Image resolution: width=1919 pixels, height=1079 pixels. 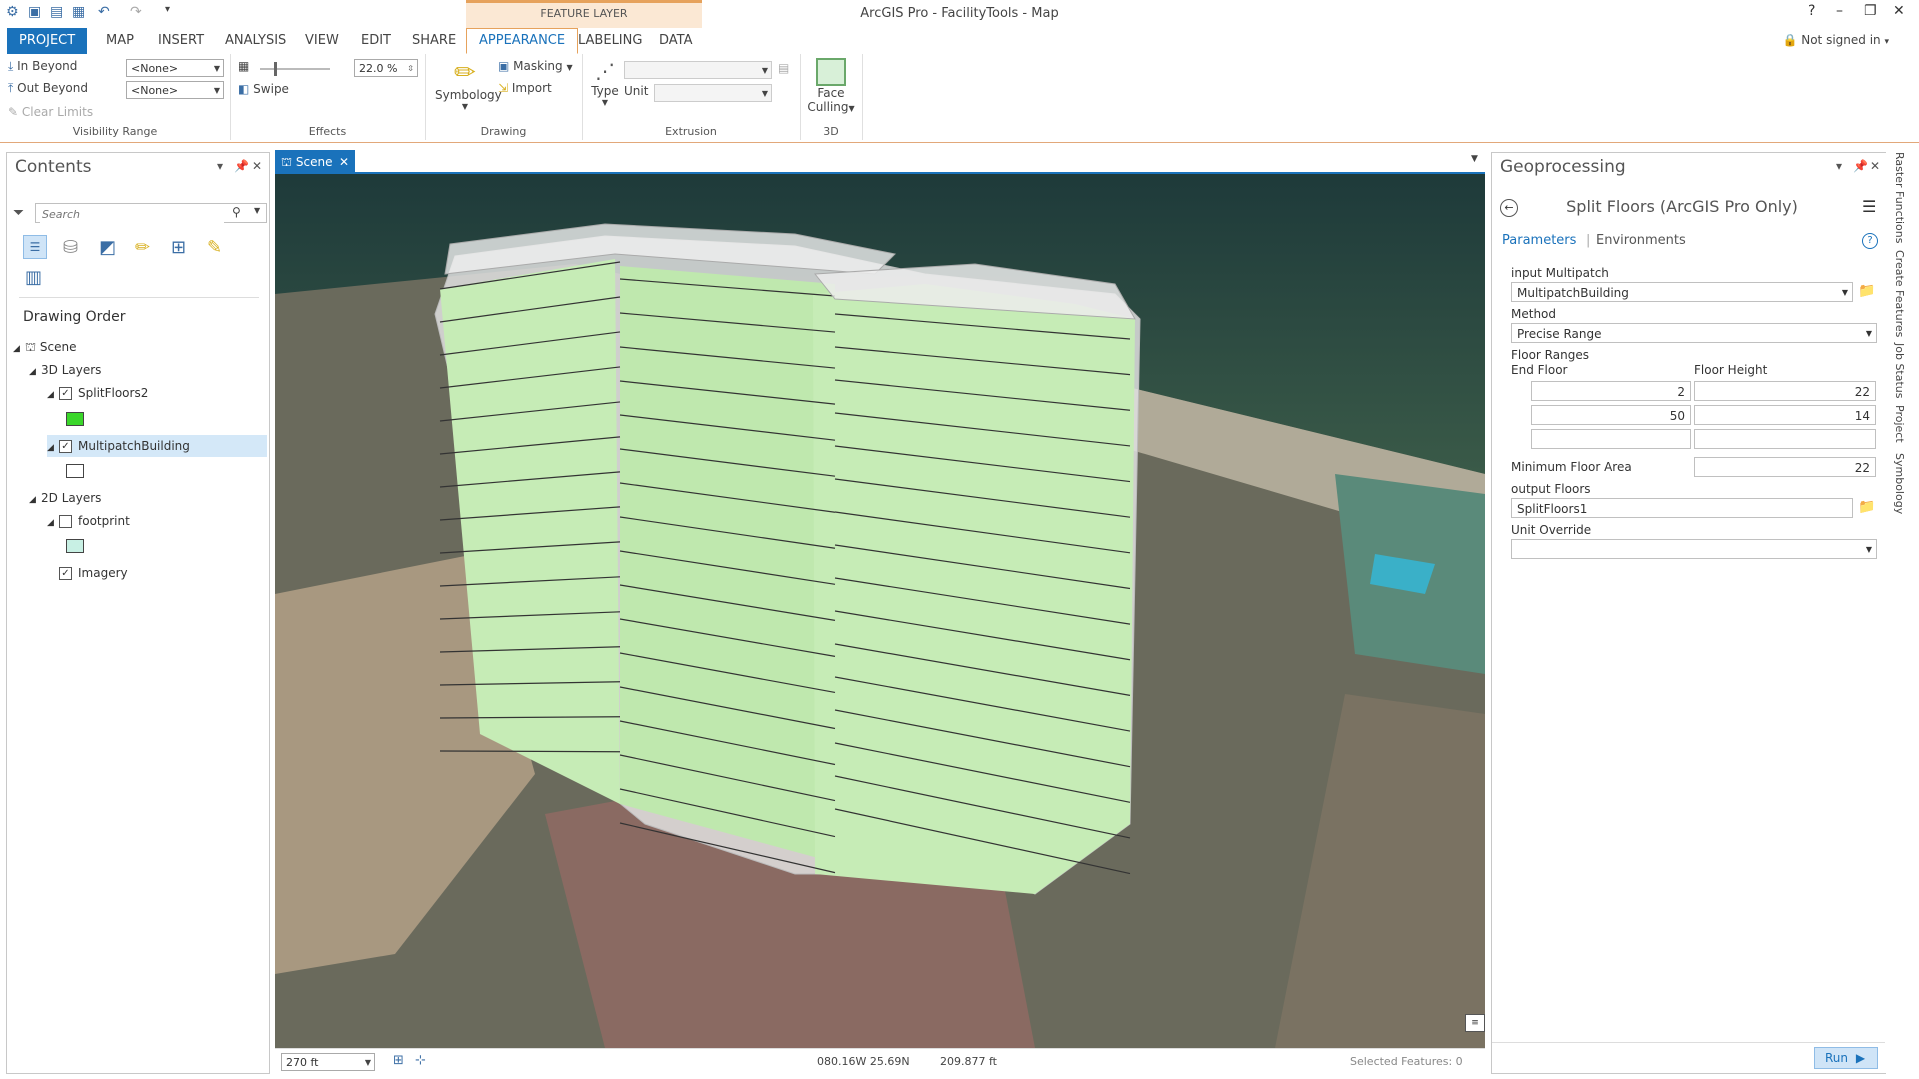 I want to click on close-button: ✕, so click(x=1899, y=11).